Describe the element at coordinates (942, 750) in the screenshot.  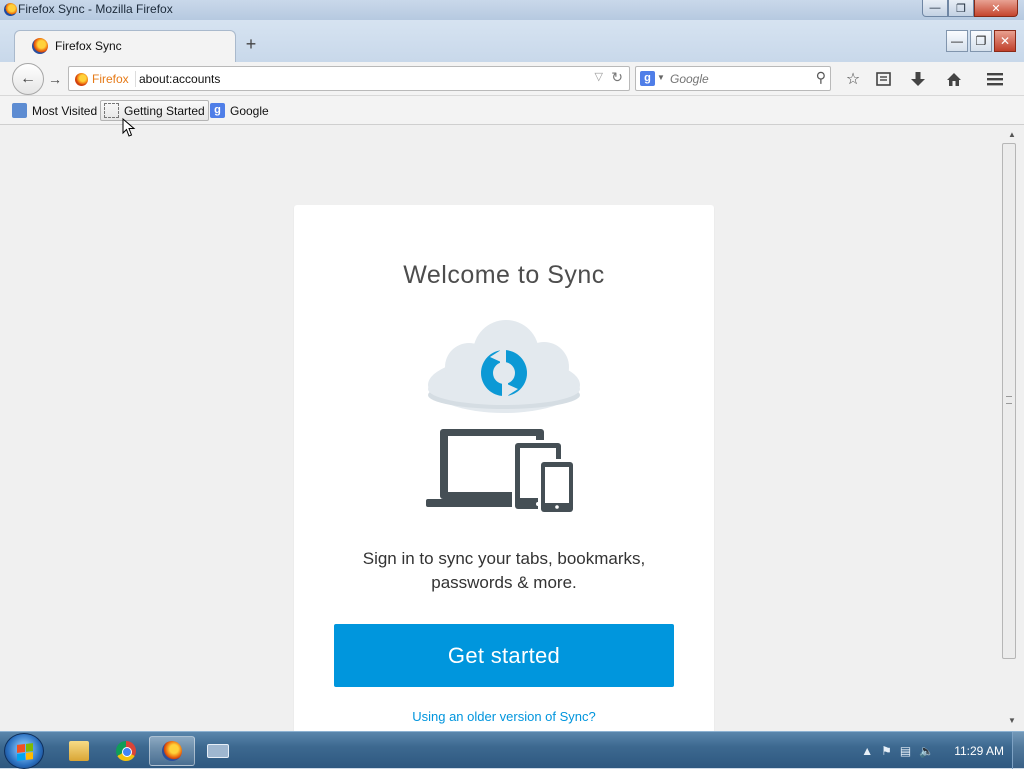
I see `system-tray: ▲ ⚑ ▤ 🔈 11:29 AM` at that location.